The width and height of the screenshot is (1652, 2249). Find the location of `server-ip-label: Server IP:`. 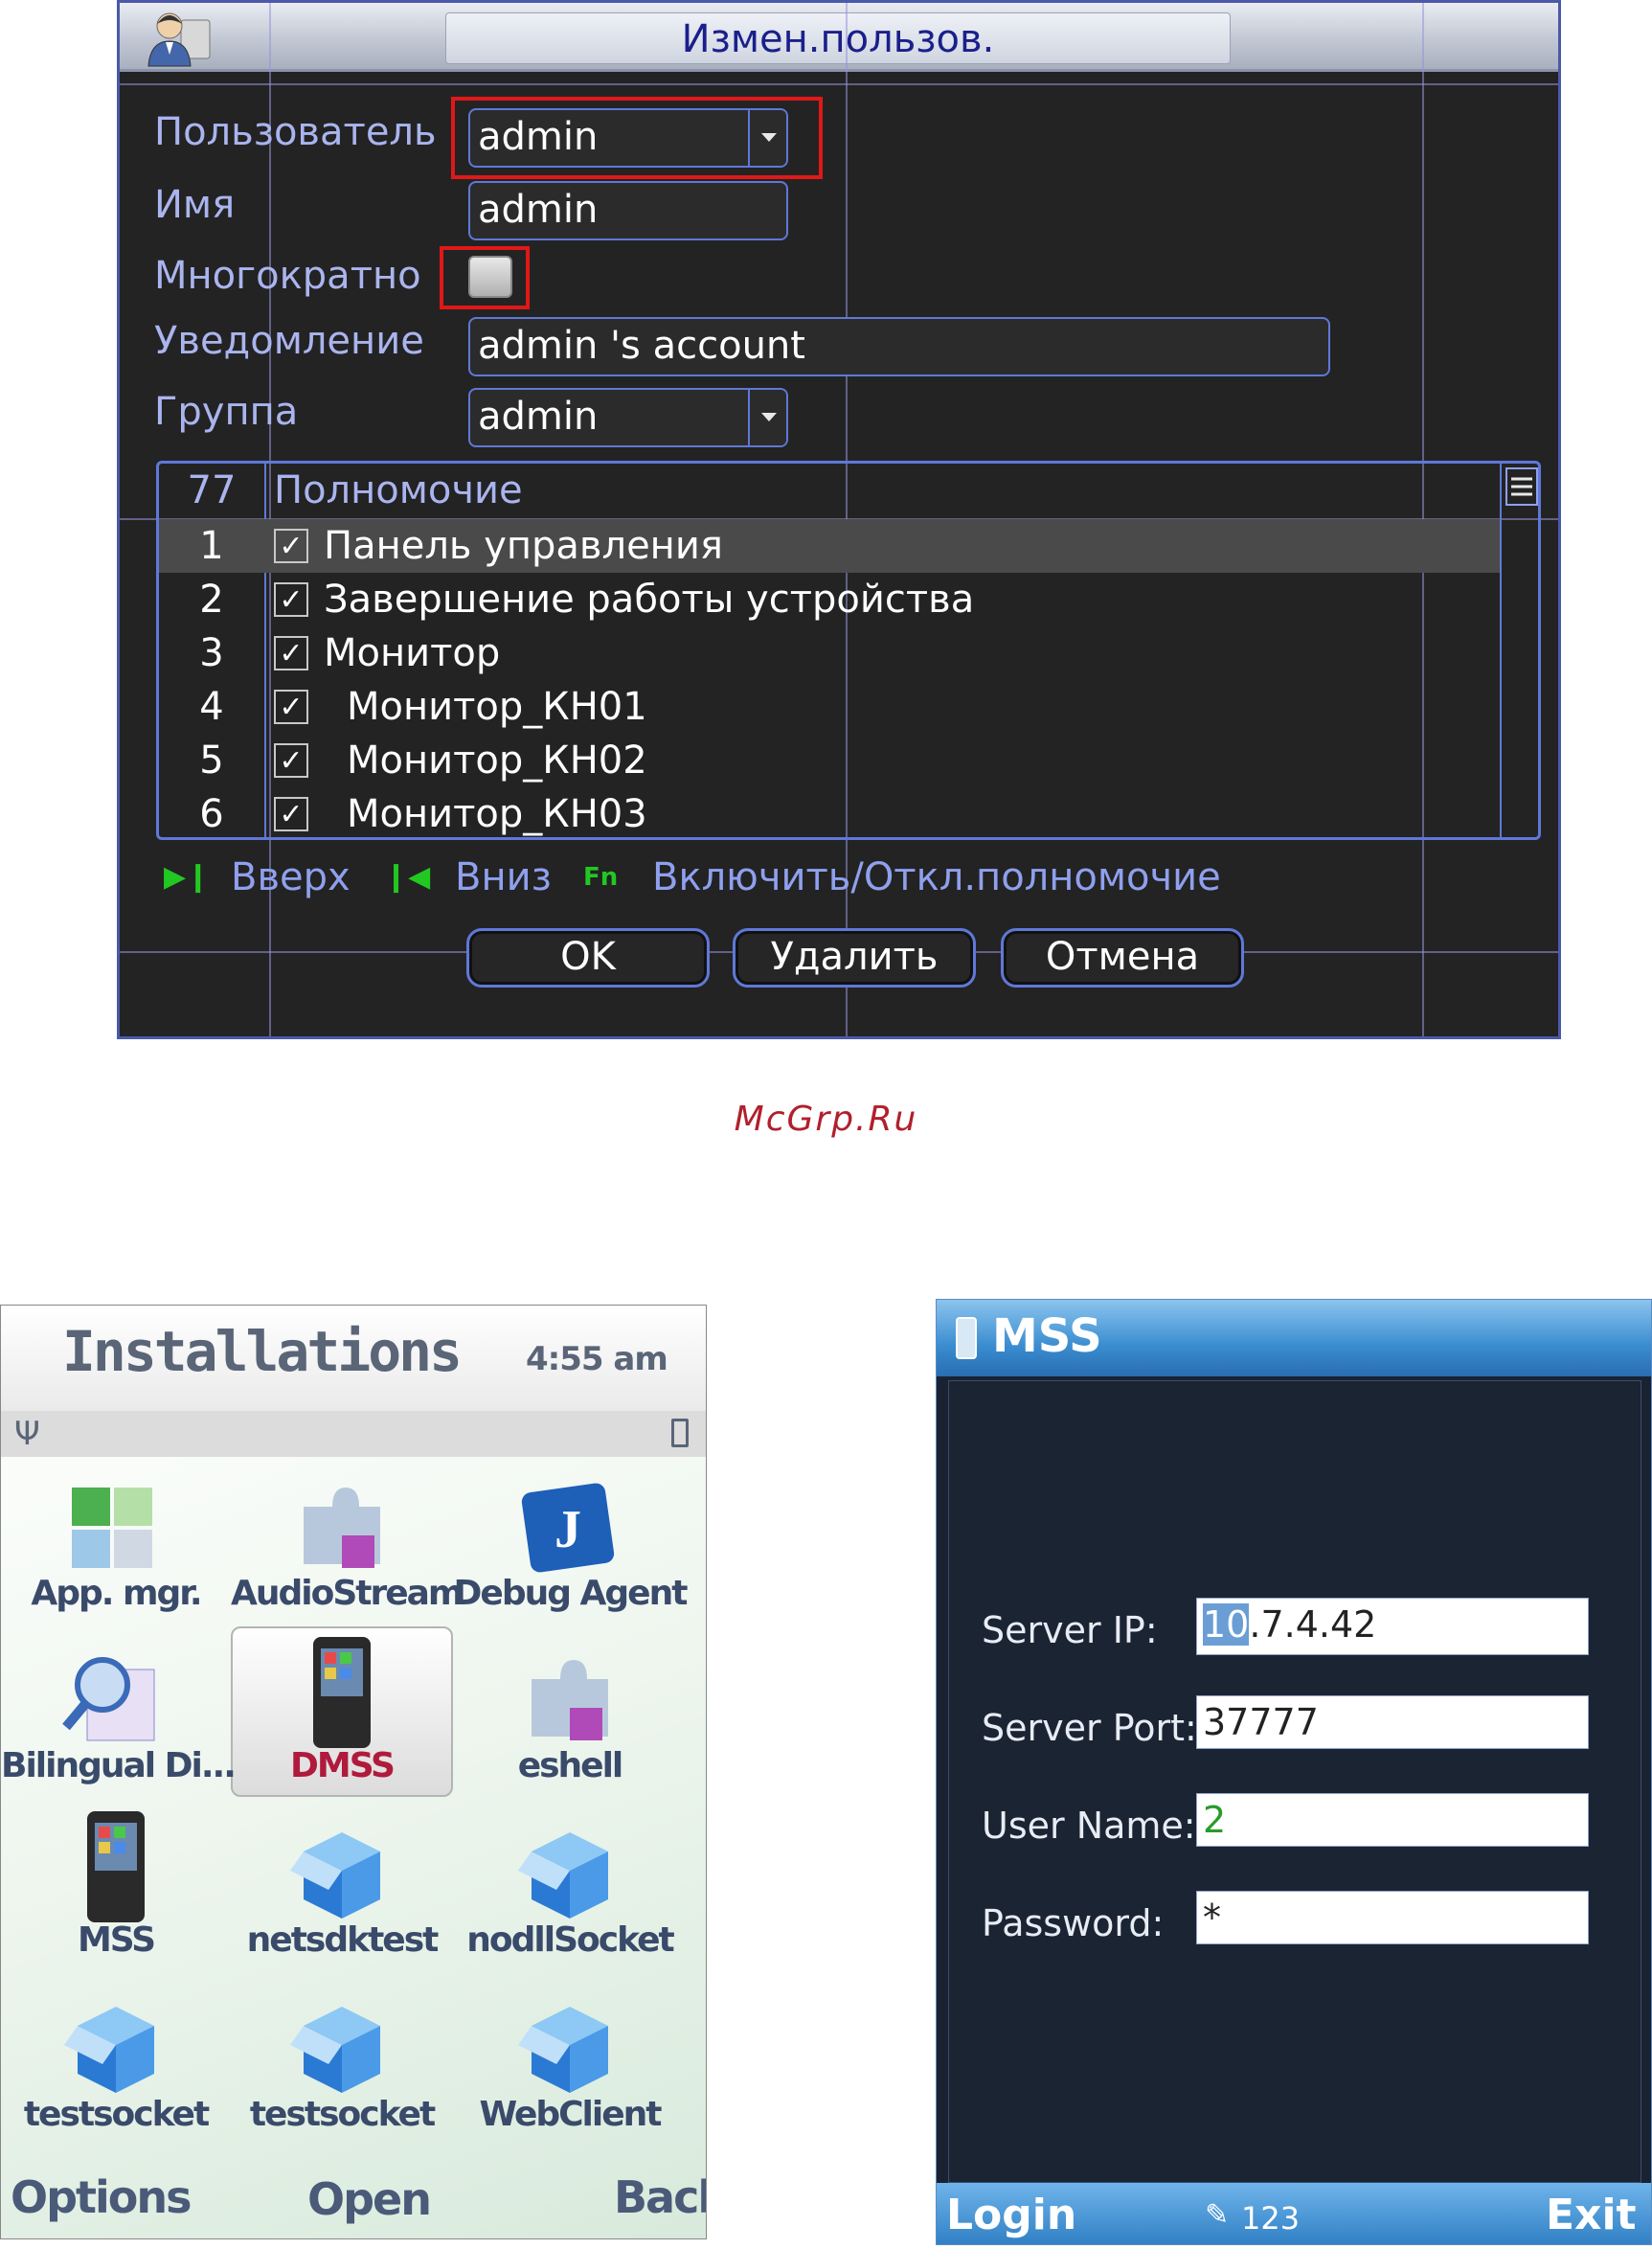

server-ip-label: Server IP: is located at coordinates (1070, 1630).